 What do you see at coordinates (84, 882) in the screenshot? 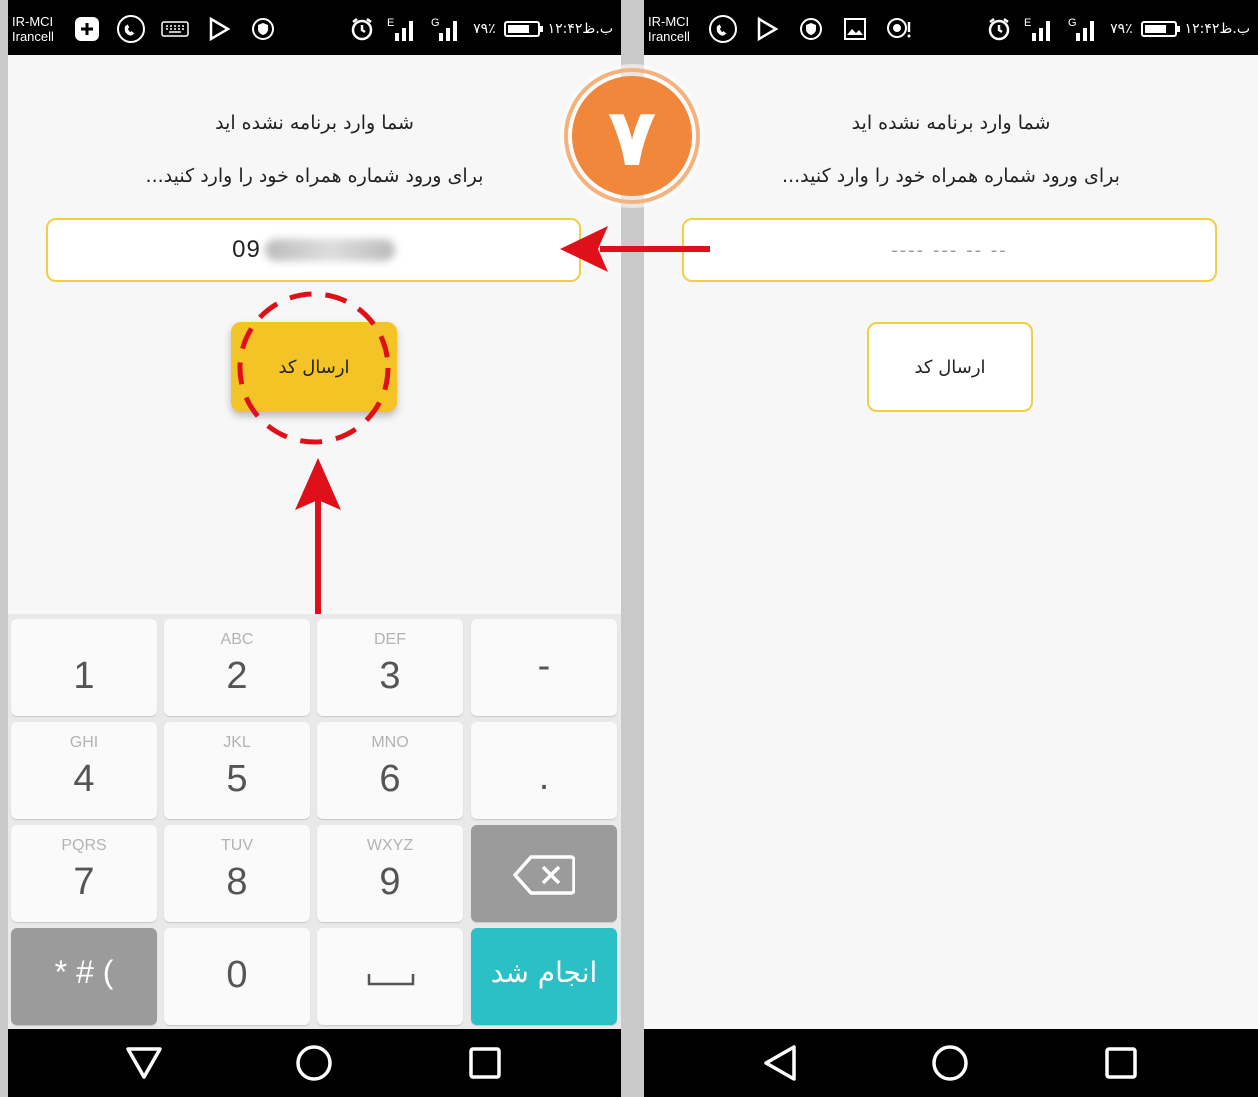
I see `key-digit: 7` at bounding box center [84, 882].